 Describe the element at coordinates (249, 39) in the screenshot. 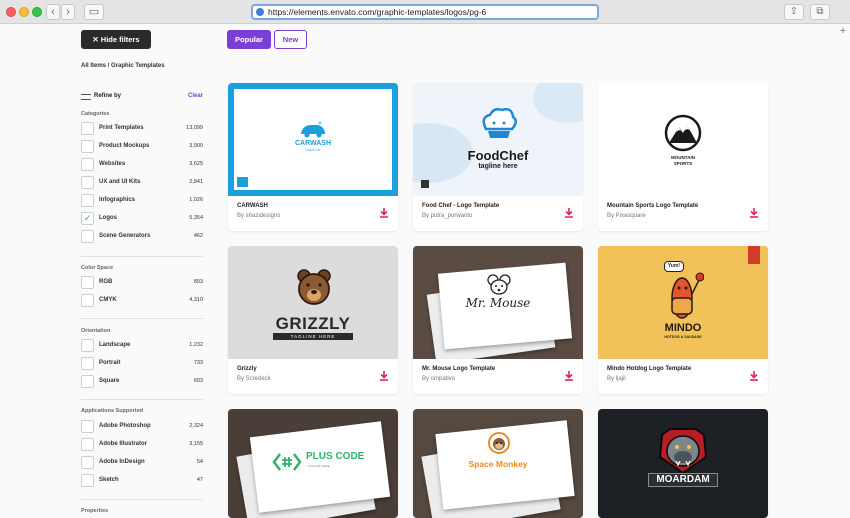

I see `sort-popular-button: Popular` at that location.